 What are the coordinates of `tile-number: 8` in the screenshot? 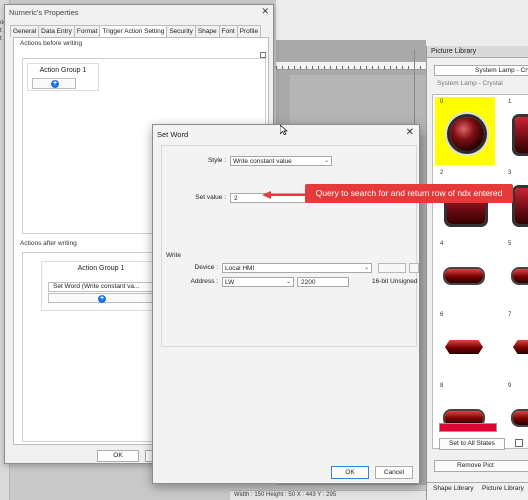 It's located at (442, 386).